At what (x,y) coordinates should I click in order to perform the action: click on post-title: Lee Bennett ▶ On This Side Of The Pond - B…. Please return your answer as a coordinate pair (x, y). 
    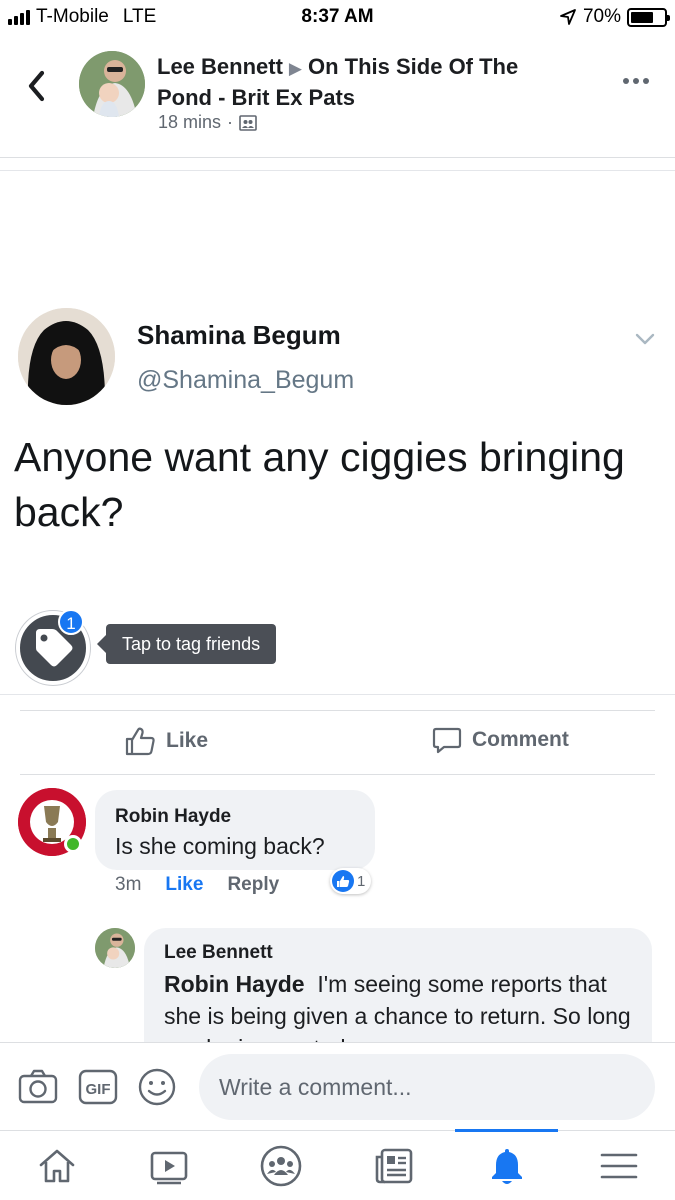
    Looking at the image, I should click on (367, 82).